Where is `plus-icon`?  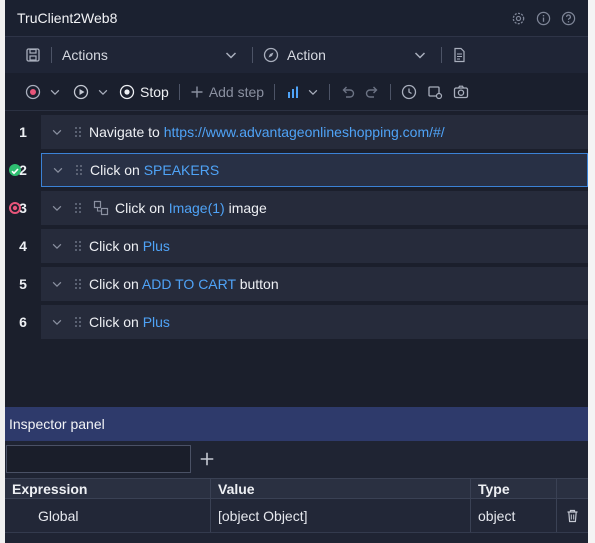
plus-icon is located at coordinates (197, 91).